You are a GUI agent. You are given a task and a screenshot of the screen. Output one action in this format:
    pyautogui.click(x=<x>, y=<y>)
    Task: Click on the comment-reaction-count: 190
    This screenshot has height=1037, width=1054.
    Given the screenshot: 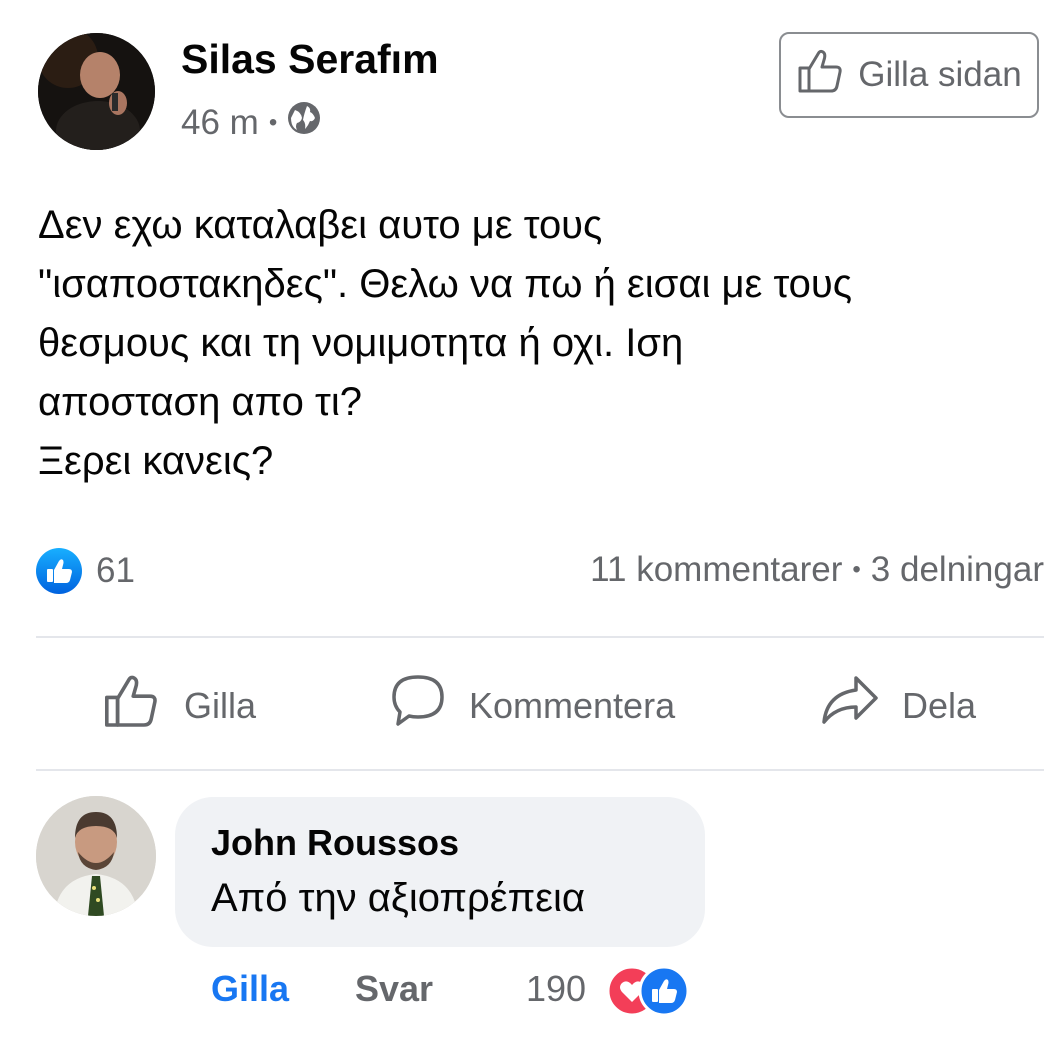 What is the action you would take?
    pyautogui.click(x=556, y=988)
    